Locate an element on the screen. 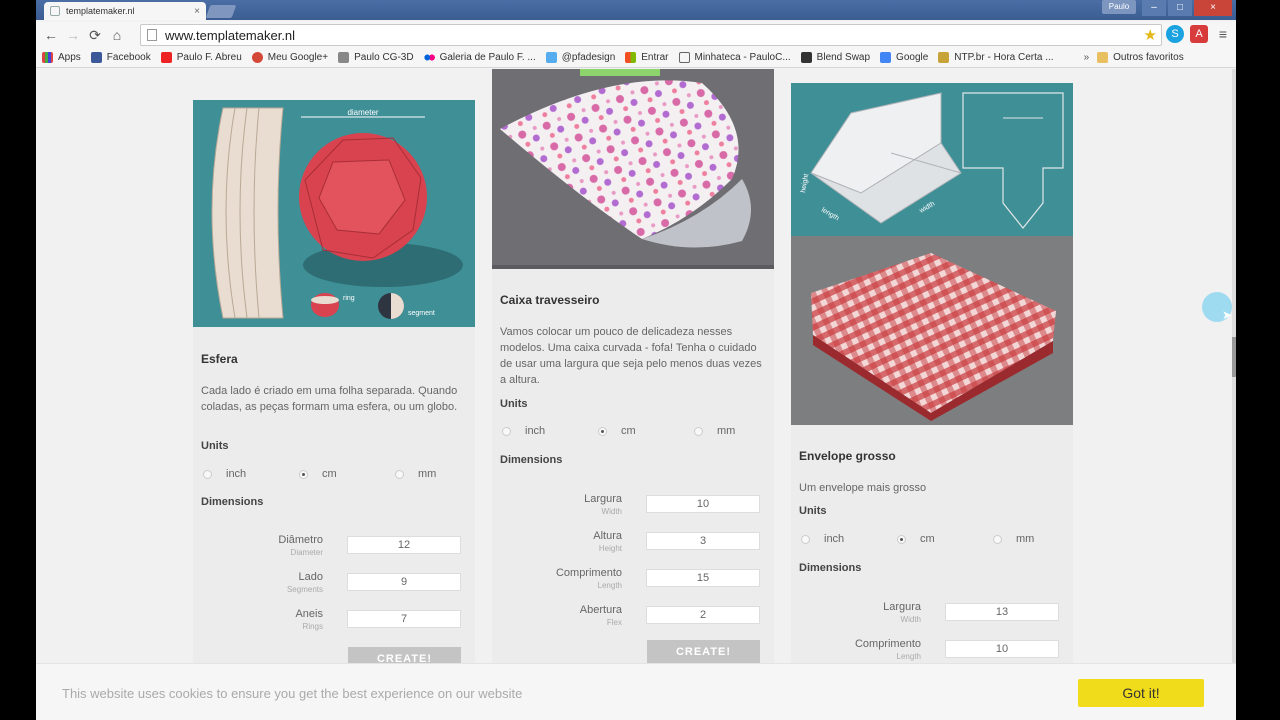 This screenshot has width=1280, height=720. pdf-extension-icon: A is located at coordinates (1199, 34).